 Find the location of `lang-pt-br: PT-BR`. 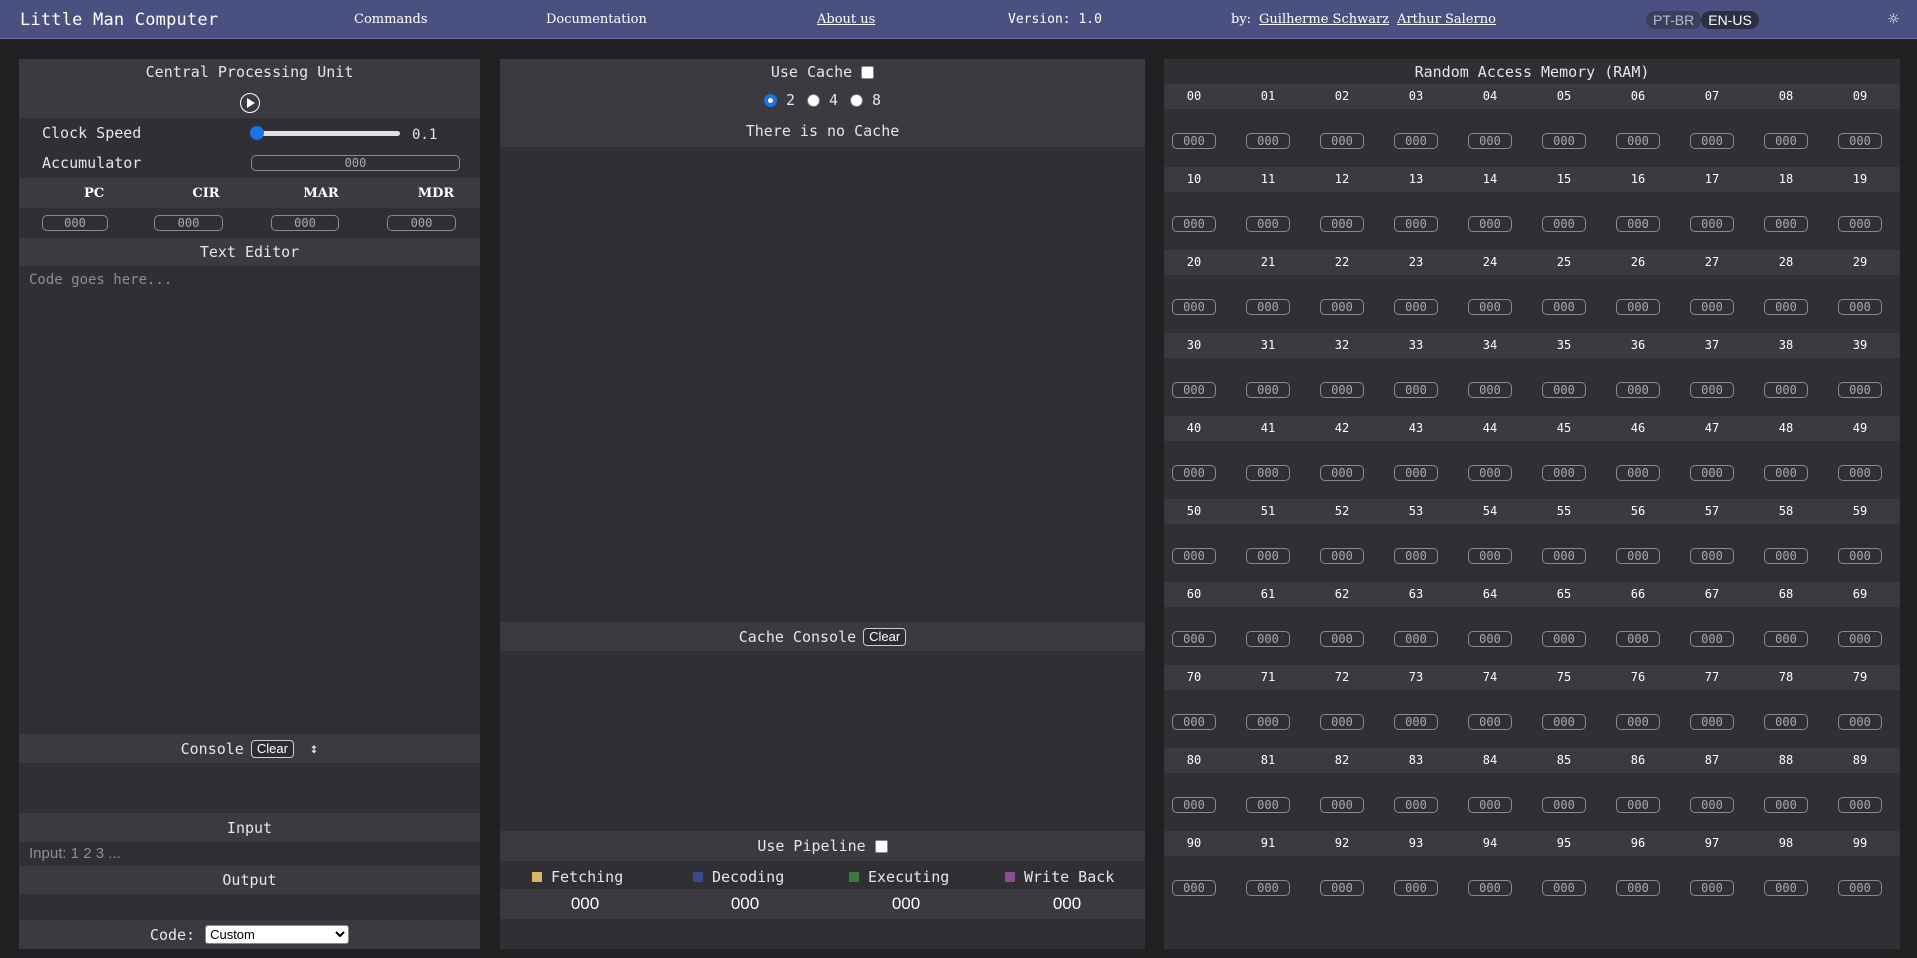

lang-pt-br: PT-BR is located at coordinates (1674, 19).